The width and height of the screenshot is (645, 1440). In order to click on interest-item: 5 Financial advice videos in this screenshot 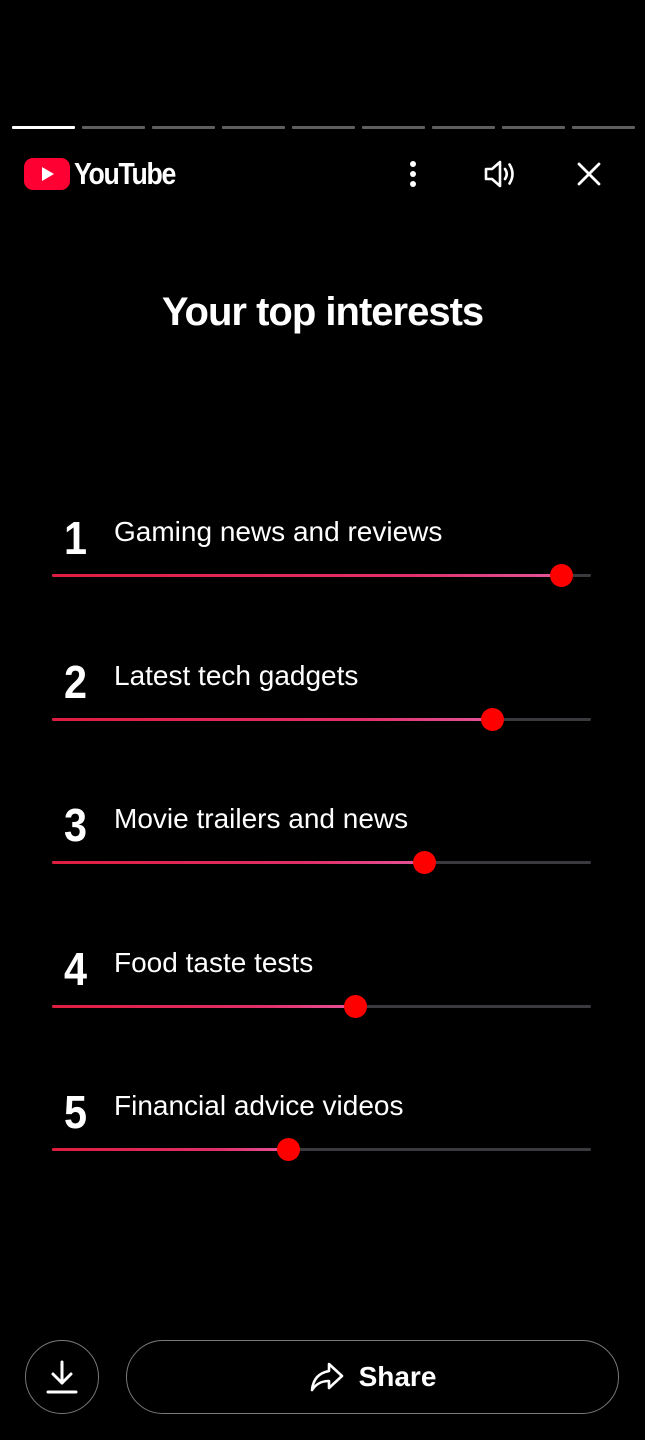, I will do `click(322, 1151)`.